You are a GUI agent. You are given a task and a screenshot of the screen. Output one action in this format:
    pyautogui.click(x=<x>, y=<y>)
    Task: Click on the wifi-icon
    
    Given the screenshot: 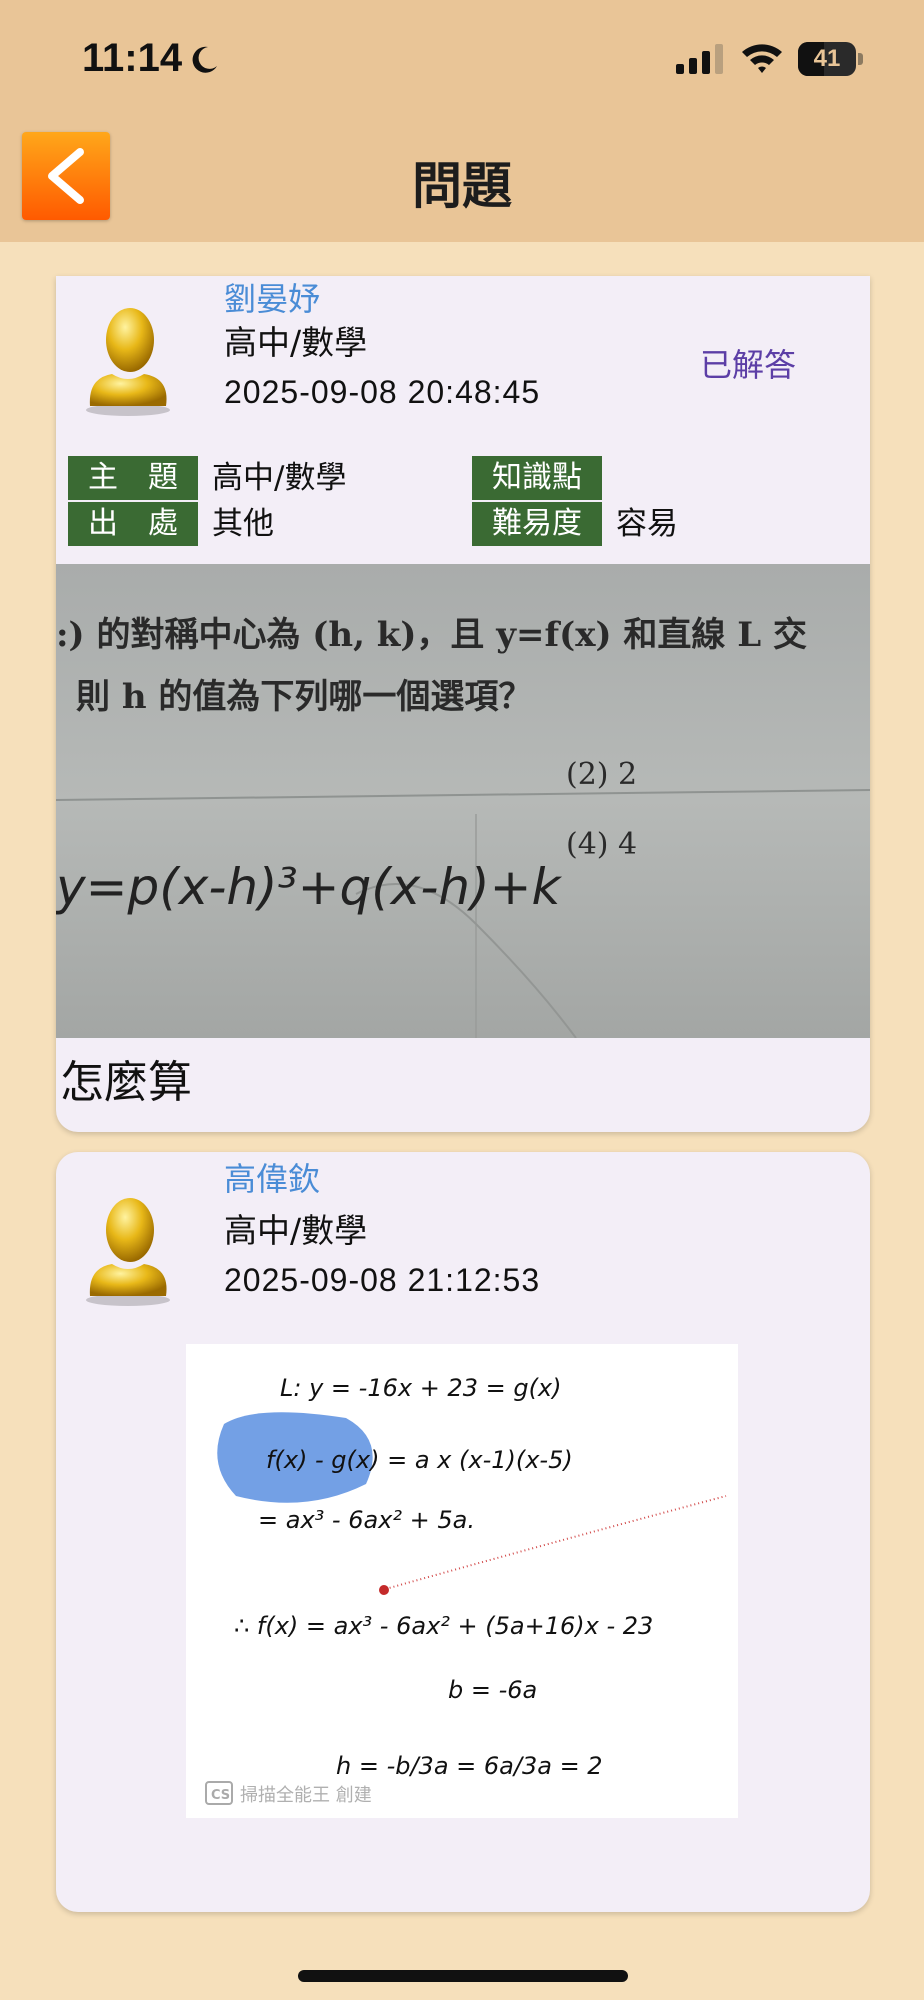 What is the action you would take?
    pyautogui.click(x=762, y=58)
    